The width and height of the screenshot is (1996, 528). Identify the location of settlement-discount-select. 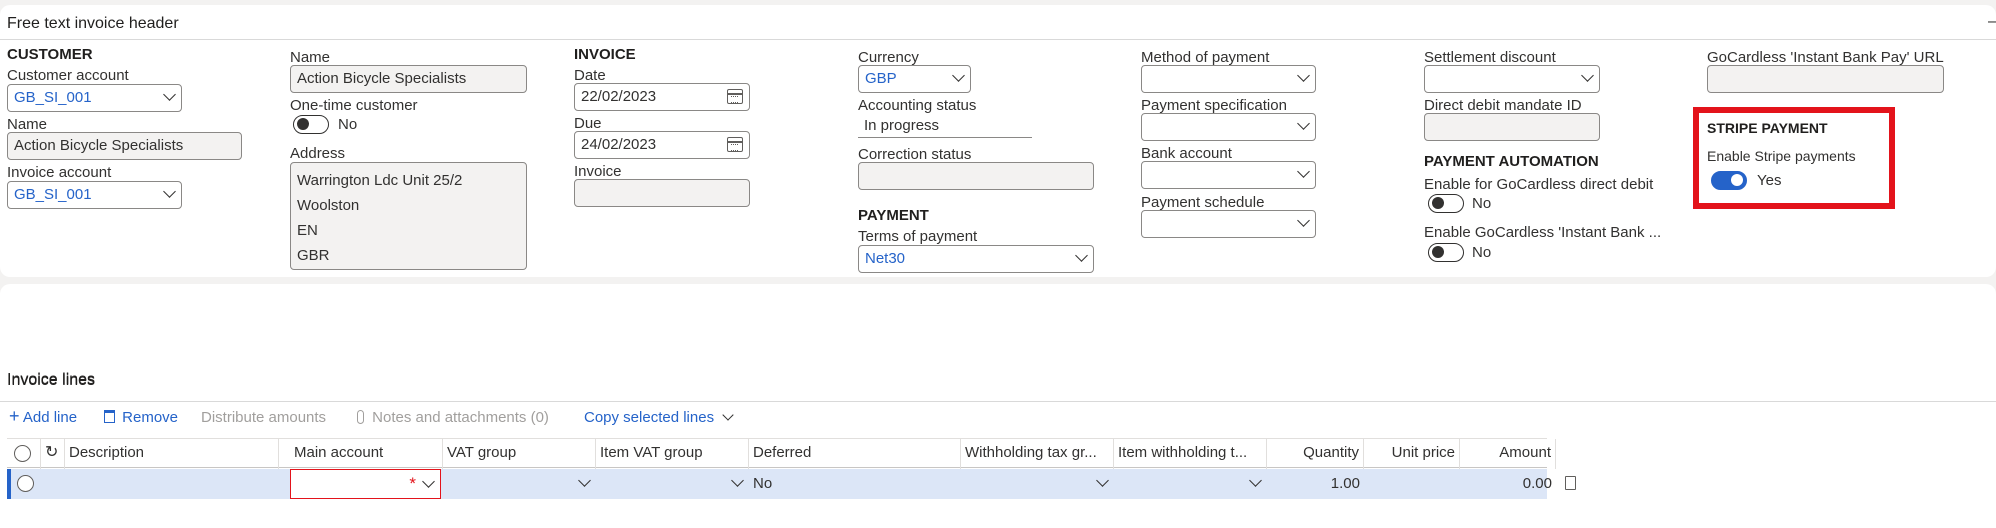
(1512, 79).